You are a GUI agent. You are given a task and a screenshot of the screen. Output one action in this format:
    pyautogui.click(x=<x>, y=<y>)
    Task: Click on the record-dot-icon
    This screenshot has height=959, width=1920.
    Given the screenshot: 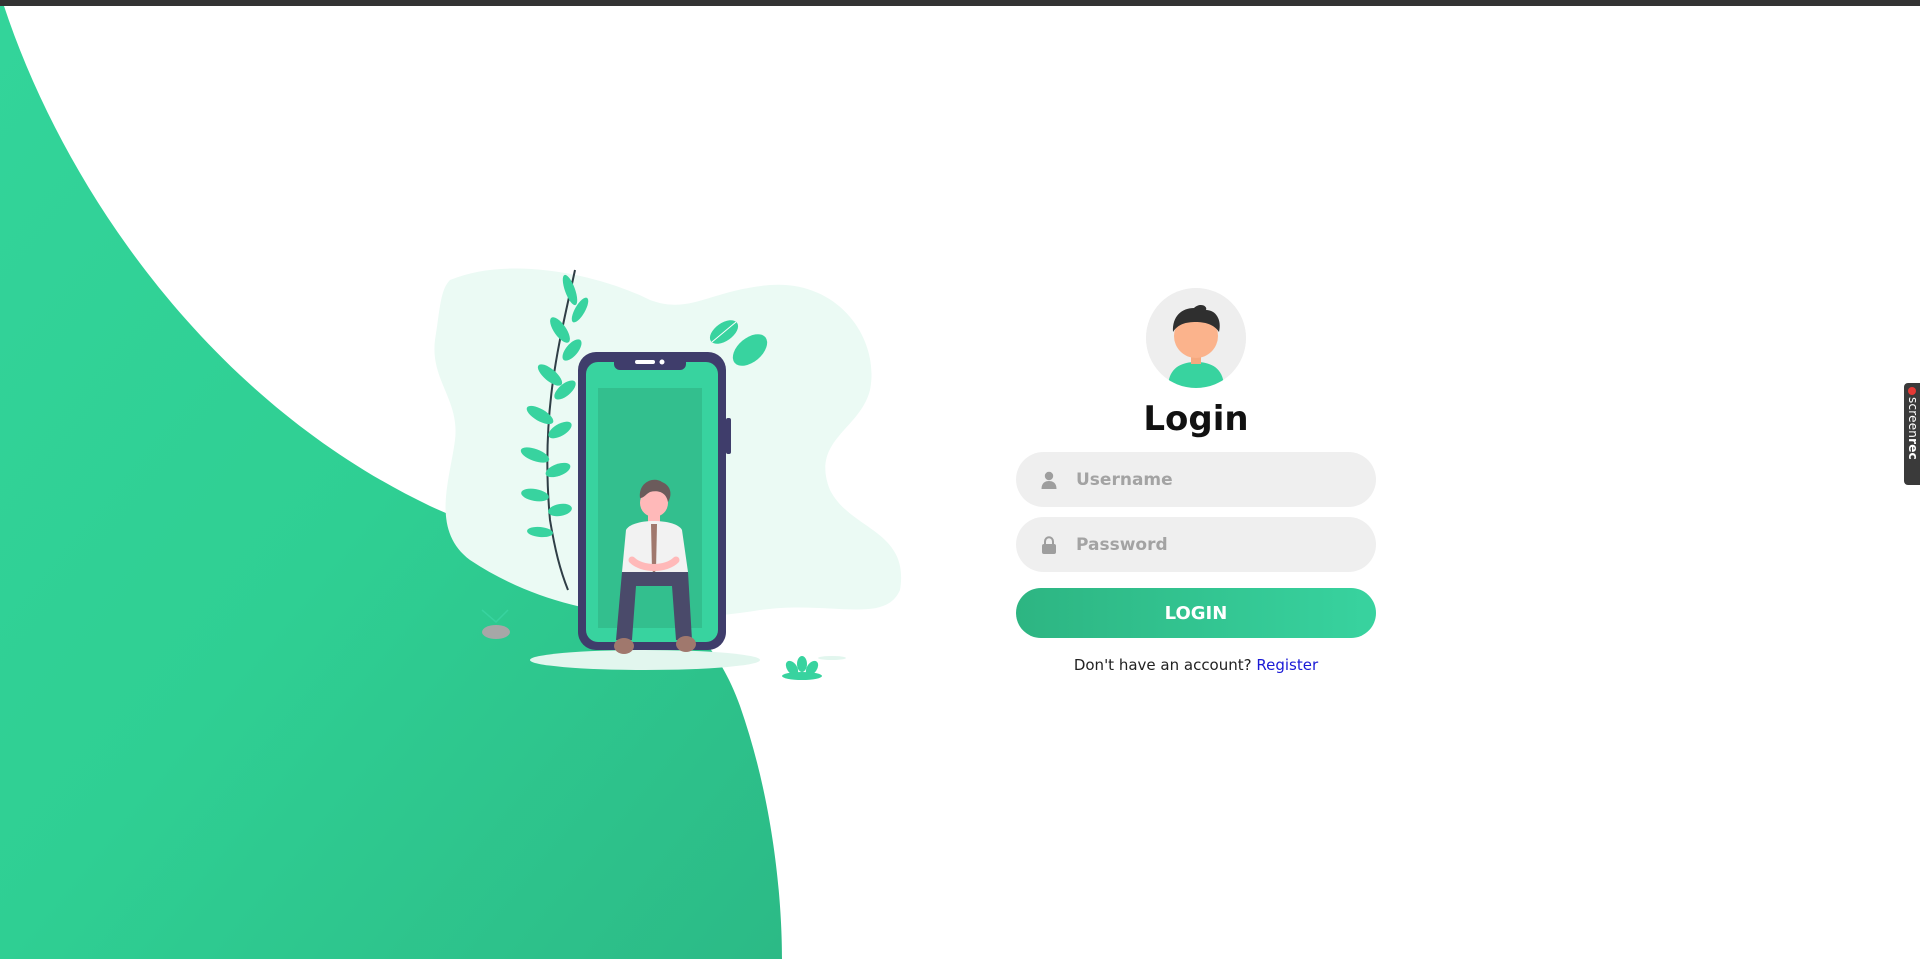 What is the action you would take?
    pyautogui.click(x=1912, y=391)
    